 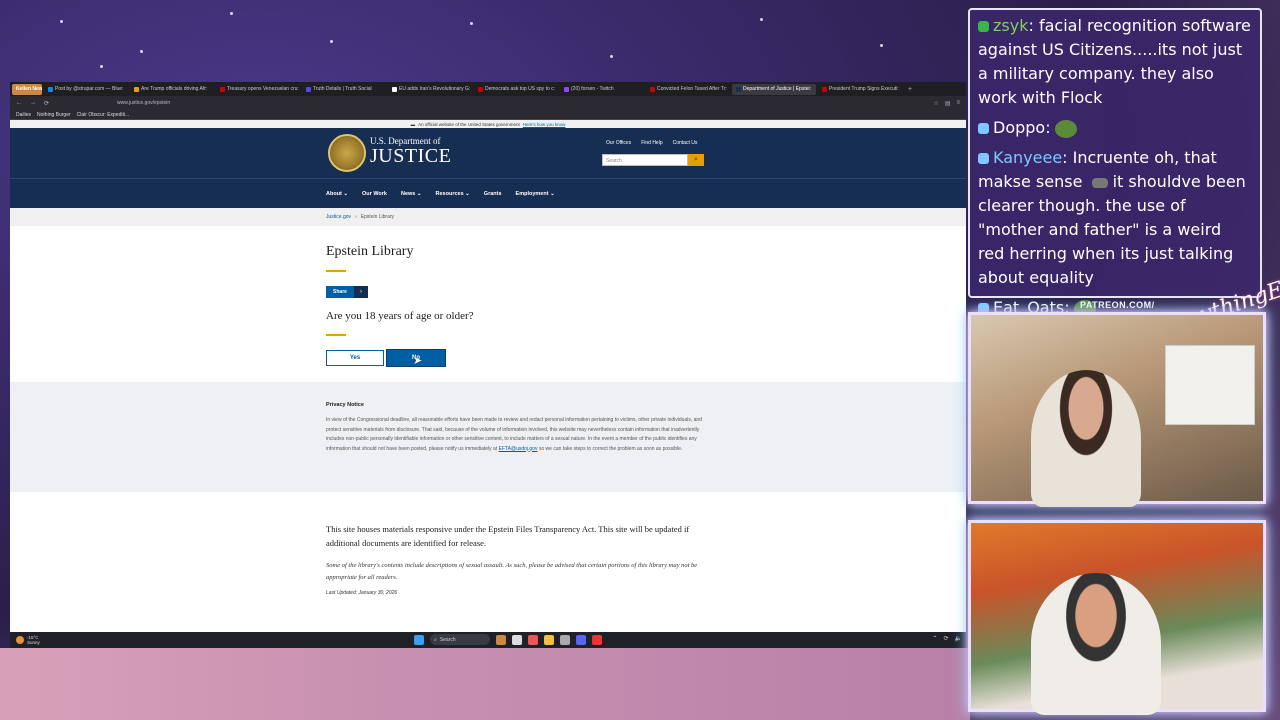 I want to click on forward-icon: →, so click(x=33, y=103).